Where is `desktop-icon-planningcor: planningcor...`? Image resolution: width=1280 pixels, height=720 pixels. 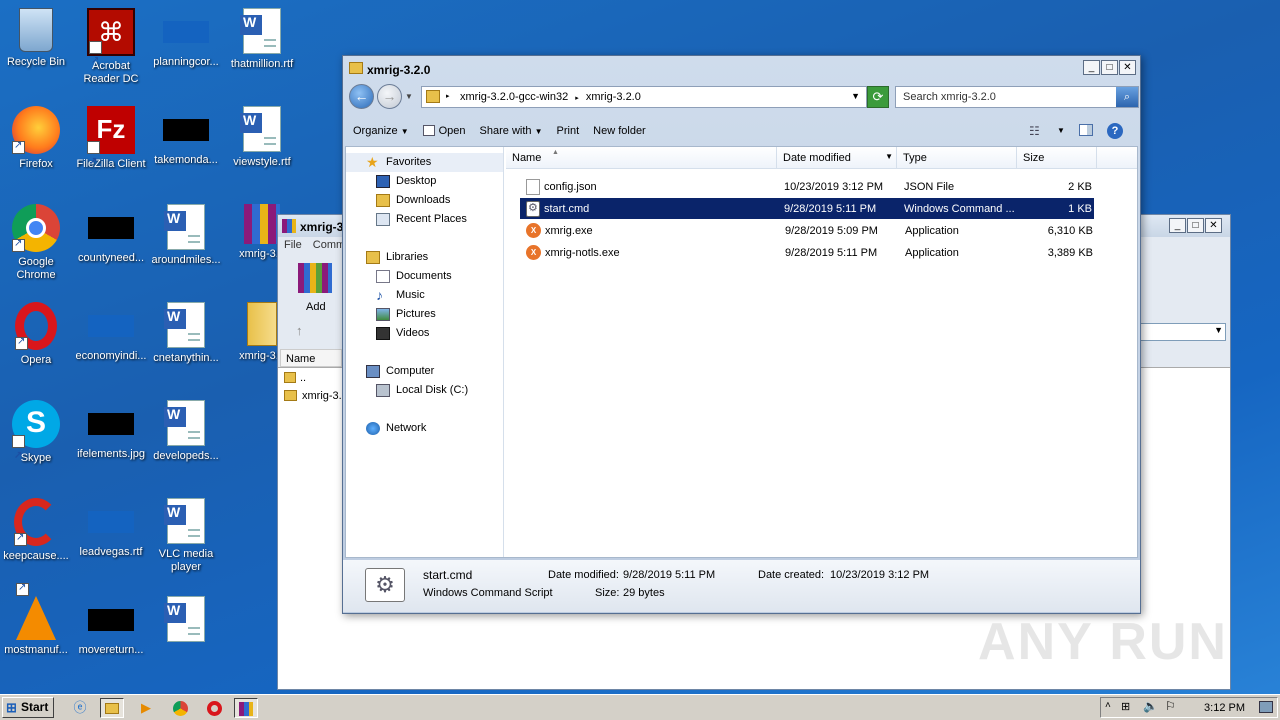 desktop-icon-planningcor: planningcor... is located at coordinates (186, 38).